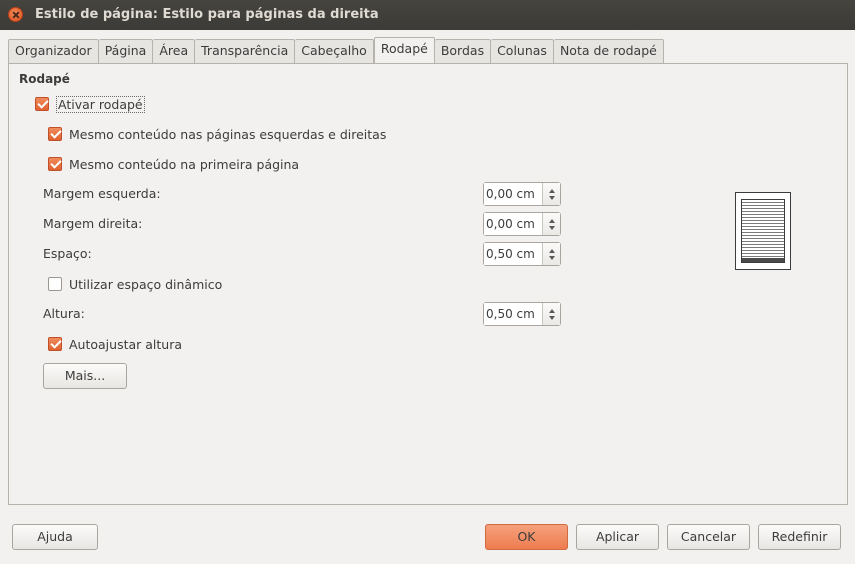 The width and height of the screenshot is (855, 564). What do you see at coordinates (404, 50) in the screenshot?
I see `tab-rodape: Rodapé` at bounding box center [404, 50].